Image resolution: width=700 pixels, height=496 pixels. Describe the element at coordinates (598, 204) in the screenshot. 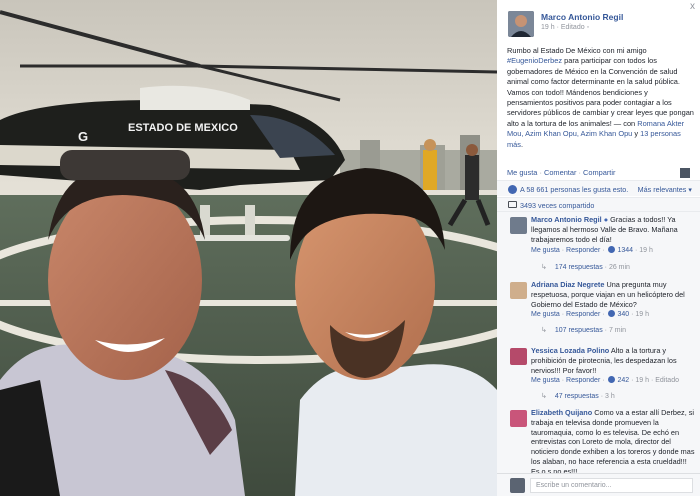

I see `shares-summary: 3493 veces compartido` at that location.